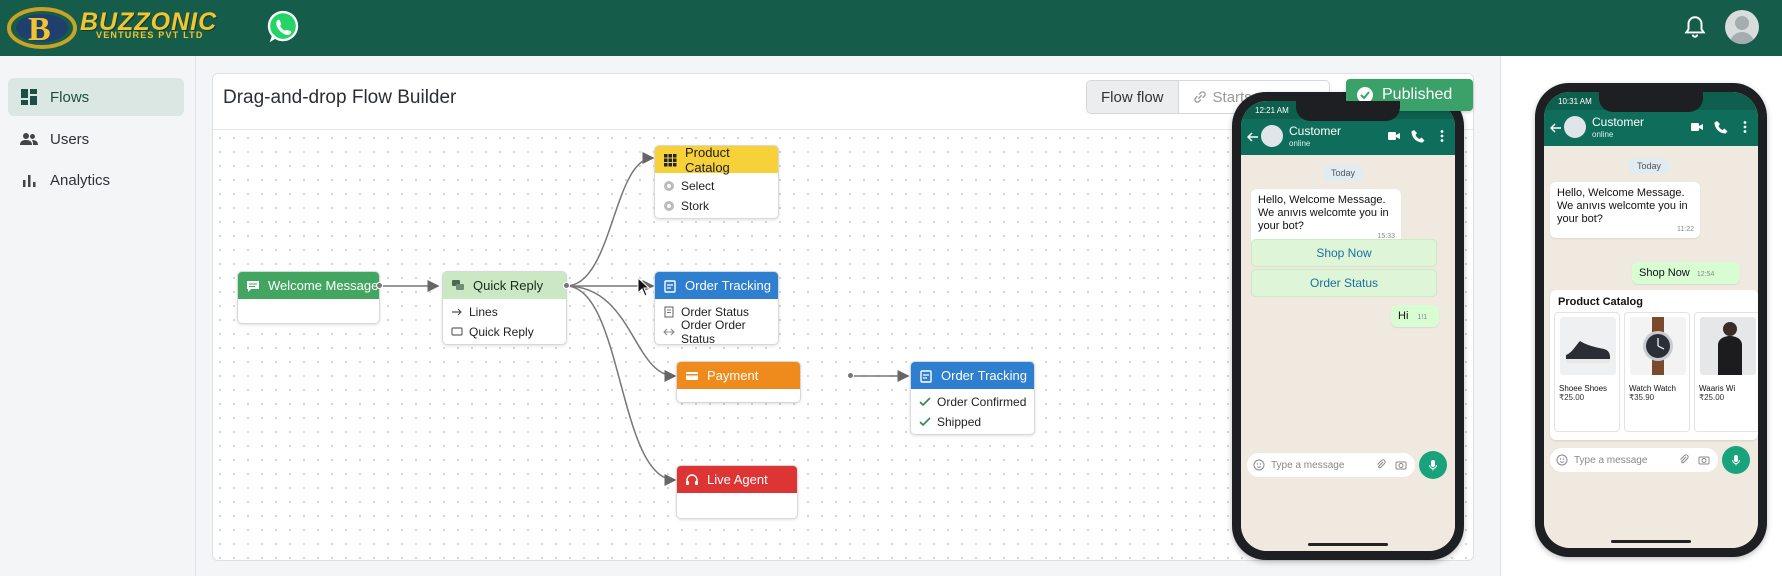 The width and height of the screenshot is (1782, 576). I want to click on quick-reply-order-status: Order Status, so click(1344, 283).